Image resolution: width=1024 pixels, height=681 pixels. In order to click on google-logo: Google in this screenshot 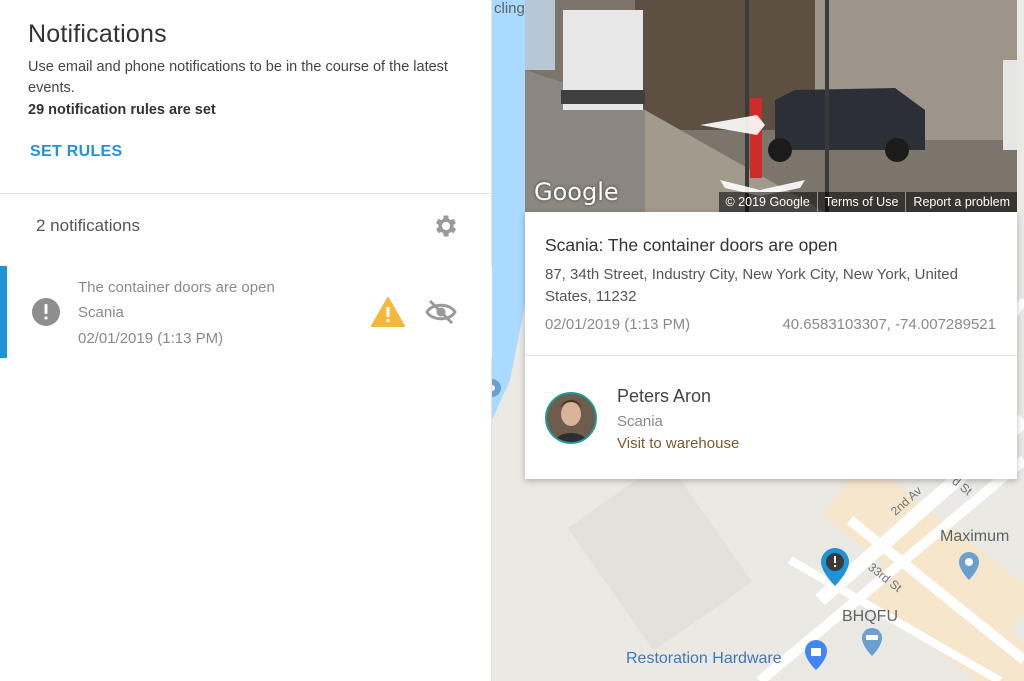, I will do `click(576, 192)`.